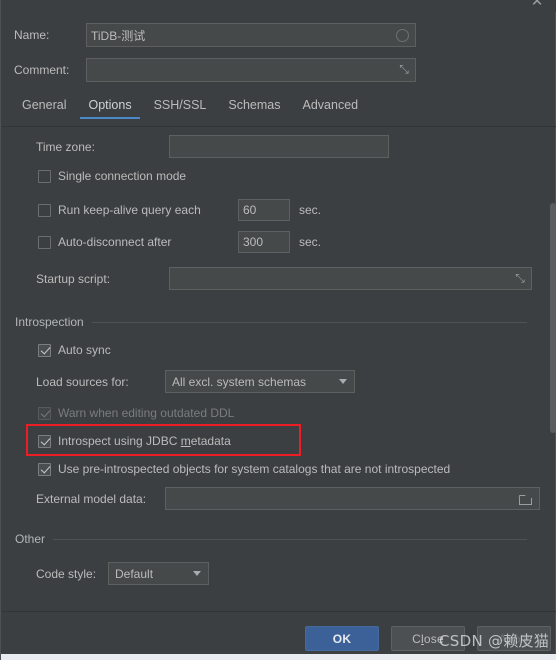  I want to click on single-connection-mode-label: Single connection mode, so click(122, 176).